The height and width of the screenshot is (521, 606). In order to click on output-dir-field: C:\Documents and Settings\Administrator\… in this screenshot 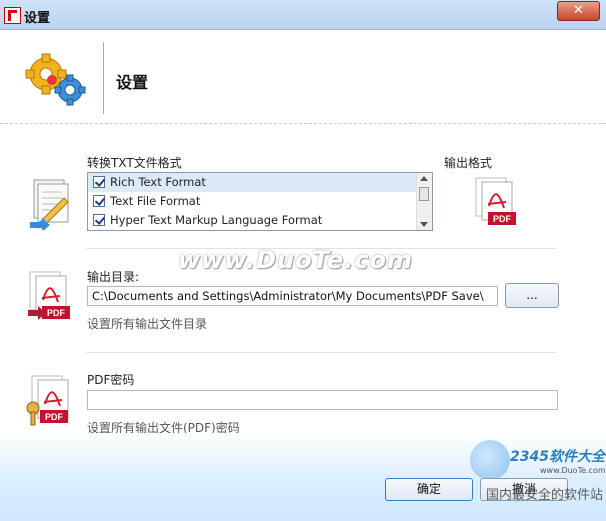, I will do `click(292, 296)`.